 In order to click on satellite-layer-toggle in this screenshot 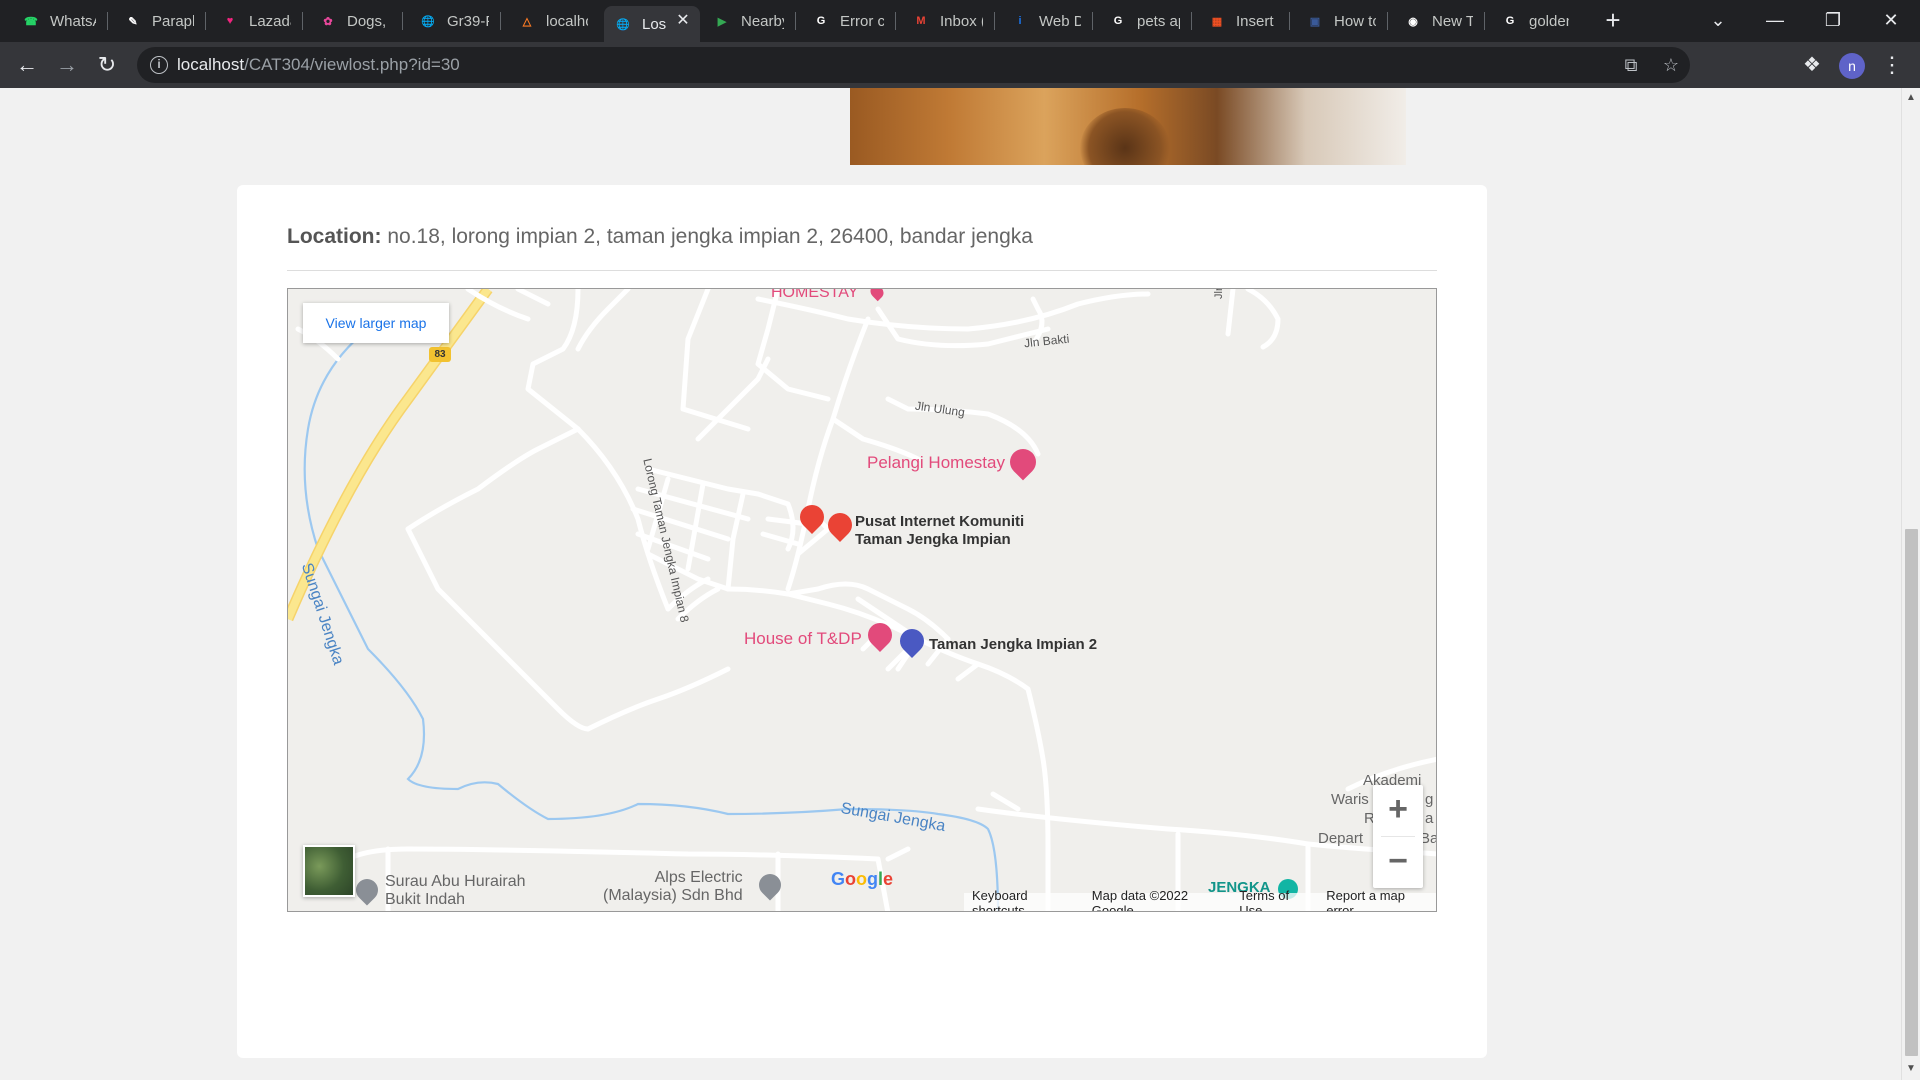, I will do `click(329, 871)`.